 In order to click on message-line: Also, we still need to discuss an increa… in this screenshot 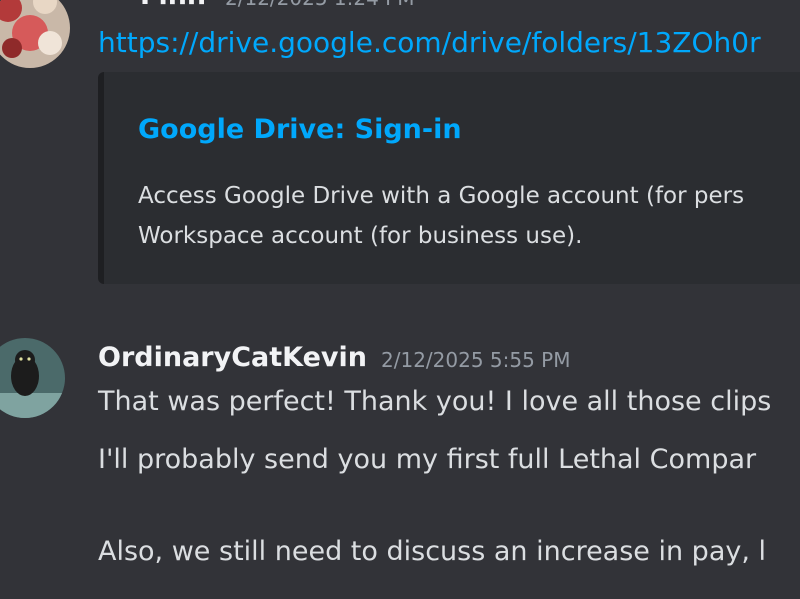, I will do `click(432, 551)`.